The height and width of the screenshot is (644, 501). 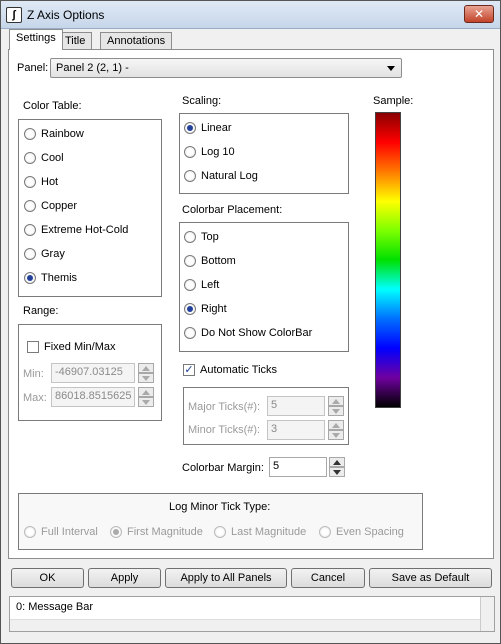 What do you see at coordinates (210, 285) in the screenshot?
I see `radio-label: Left` at bounding box center [210, 285].